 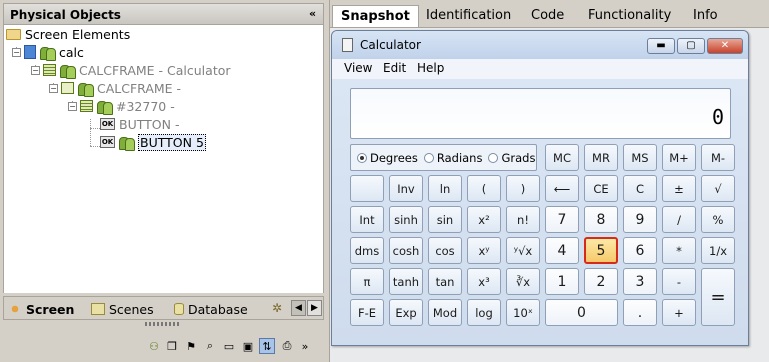 I want to click on key-sin: sin, so click(x=445, y=219).